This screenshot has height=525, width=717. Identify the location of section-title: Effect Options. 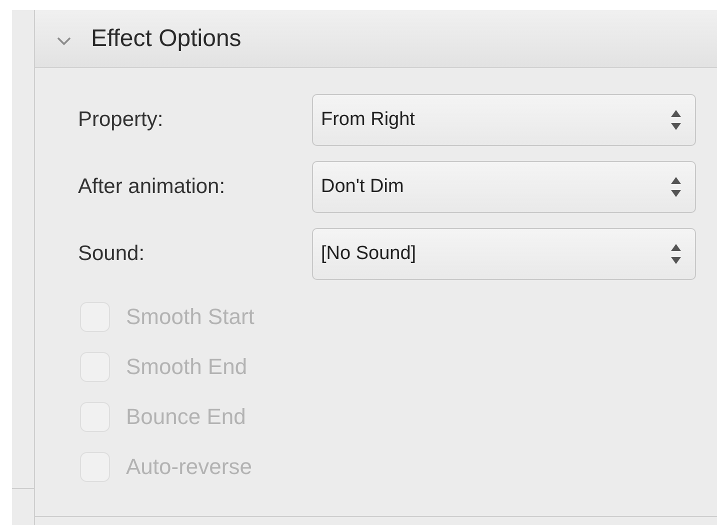
(166, 38).